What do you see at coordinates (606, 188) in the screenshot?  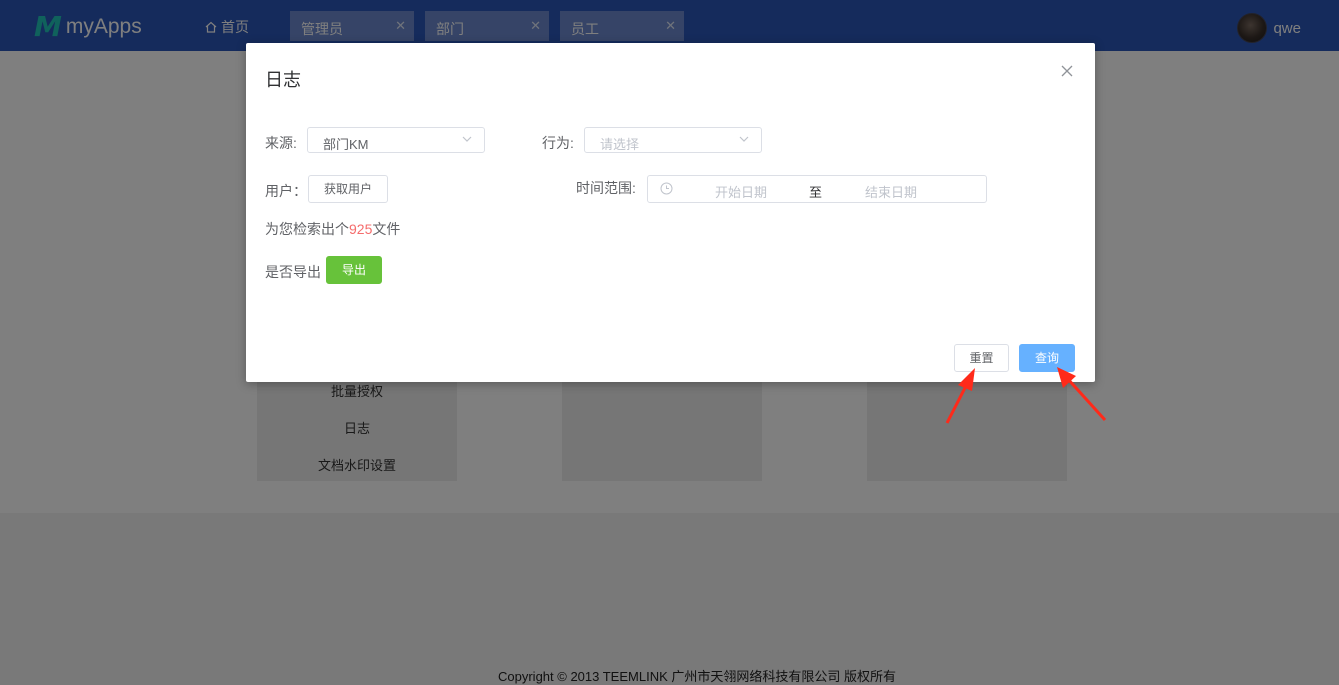 I see `time-range-label: 时间范围:` at bounding box center [606, 188].